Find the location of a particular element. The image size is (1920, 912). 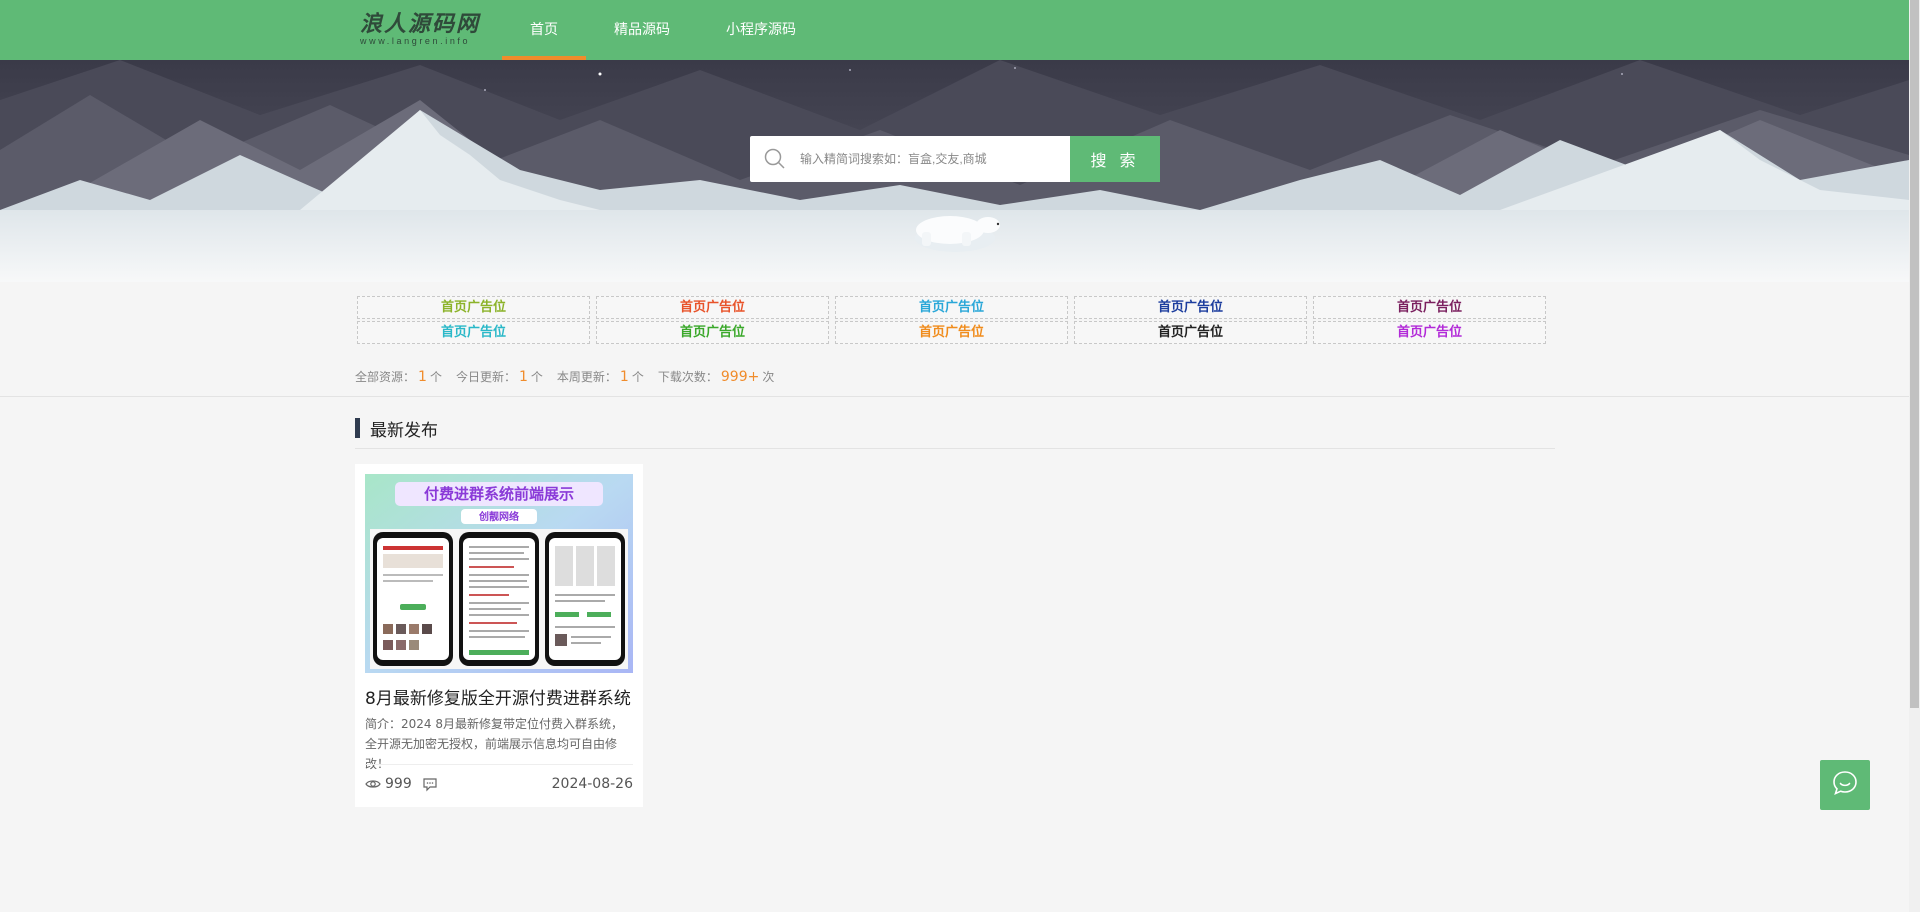

section-heading: 最新发布 is located at coordinates (396, 429).